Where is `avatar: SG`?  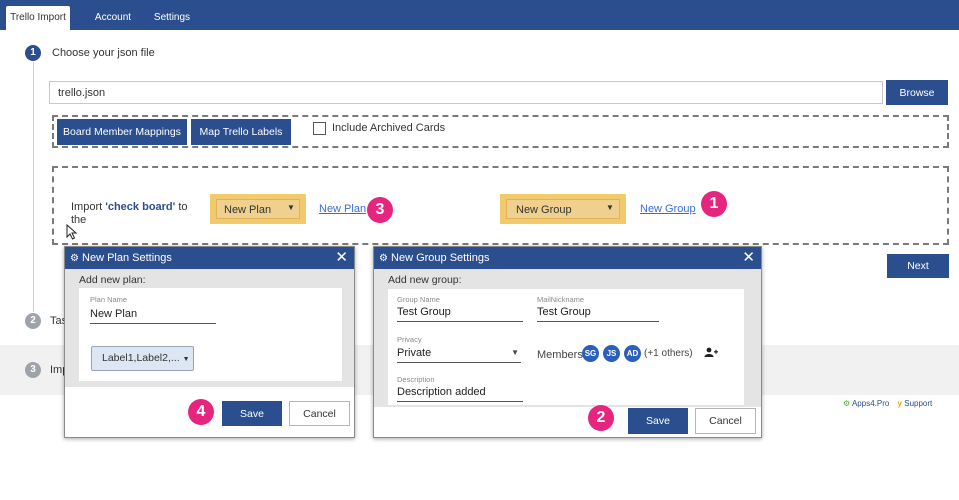 avatar: SG is located at coordinates (590, 353).